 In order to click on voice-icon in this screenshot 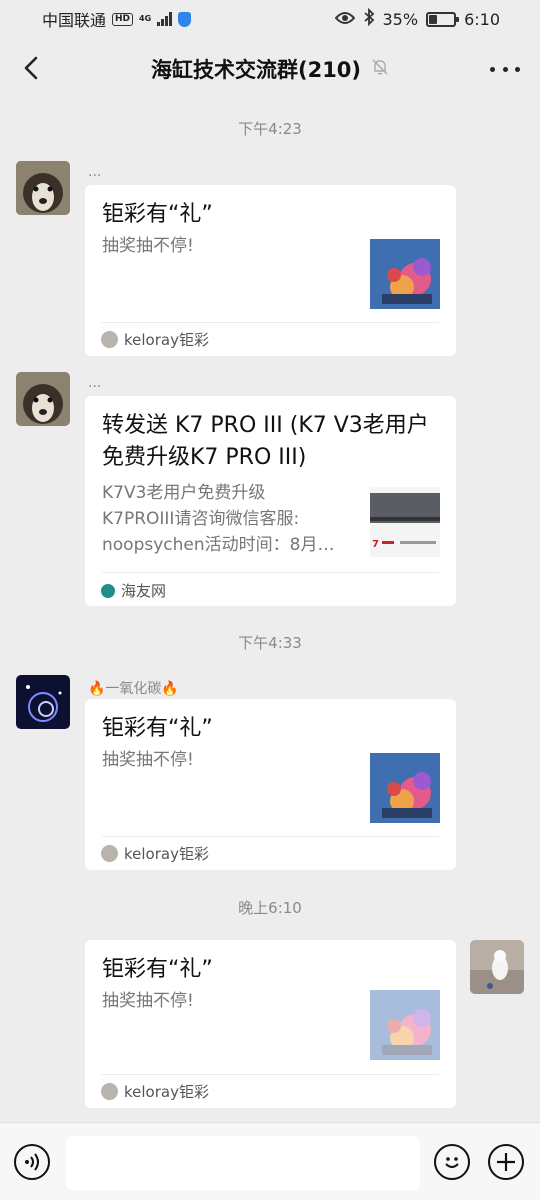, I will do `click(32, 1162)`.